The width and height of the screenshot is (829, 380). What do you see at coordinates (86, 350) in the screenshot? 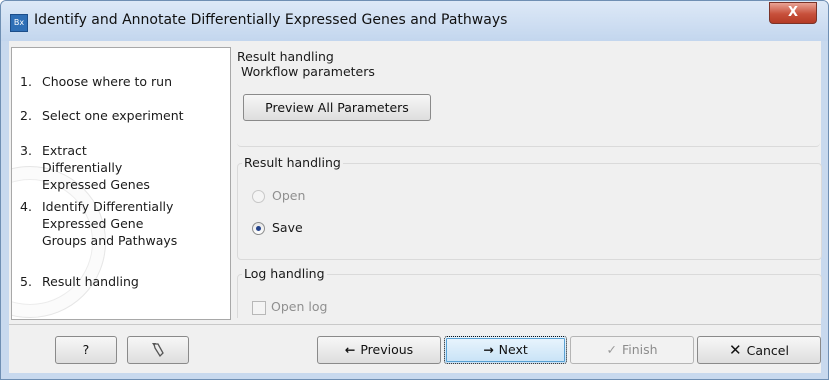
I see `help-button: ?` at bounding box center [86, 350].